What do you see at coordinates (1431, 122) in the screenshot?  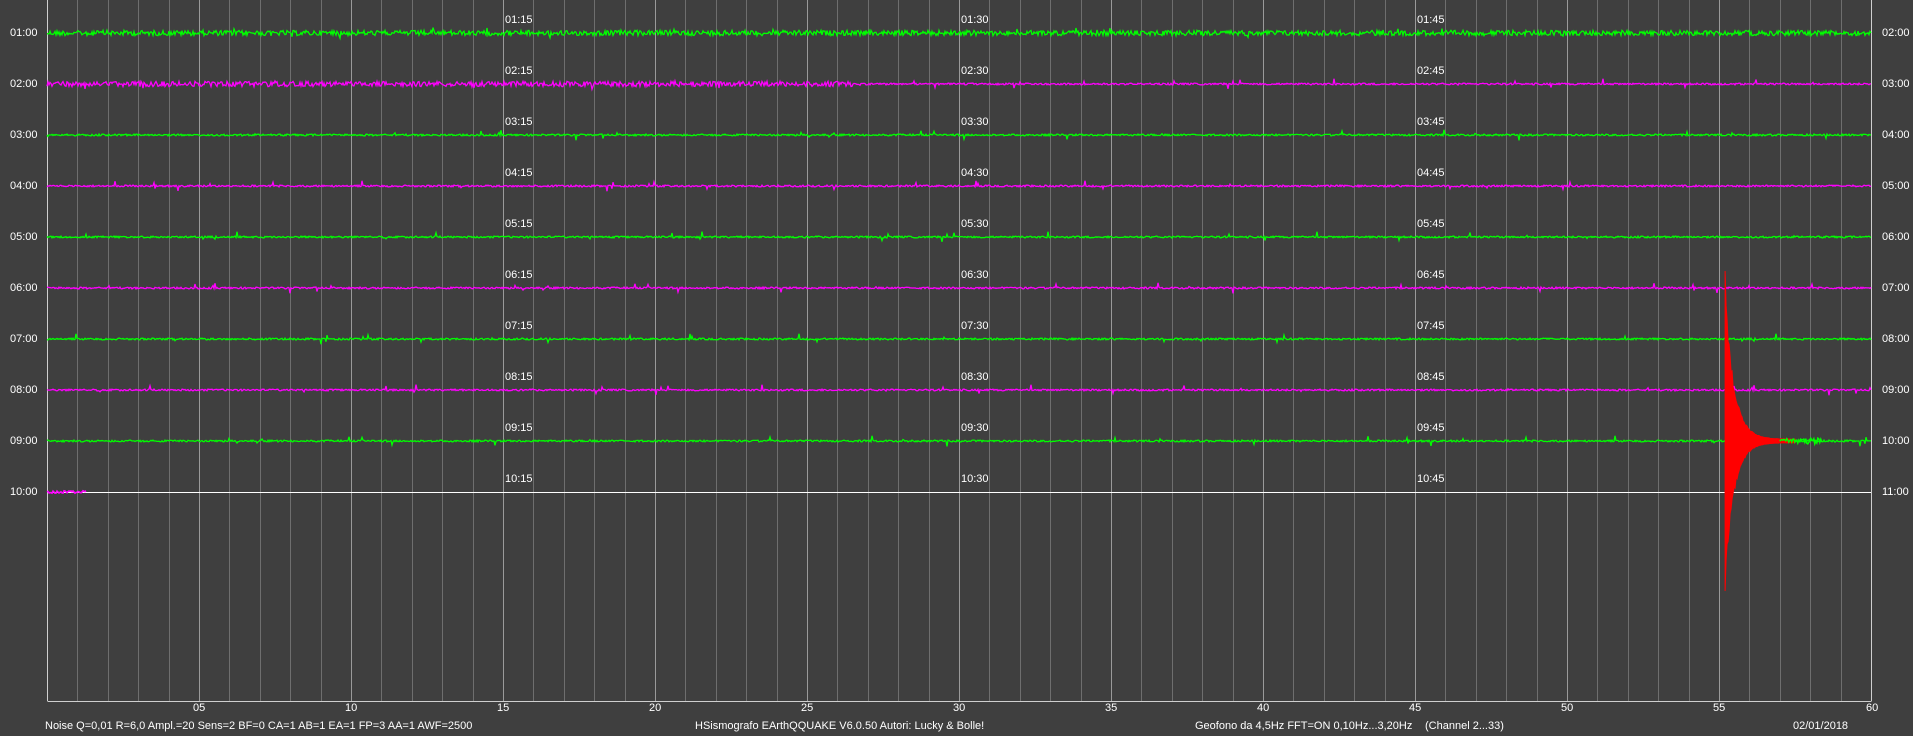 I see `minute-label: 03:45` at bounding box center [1431, 122].